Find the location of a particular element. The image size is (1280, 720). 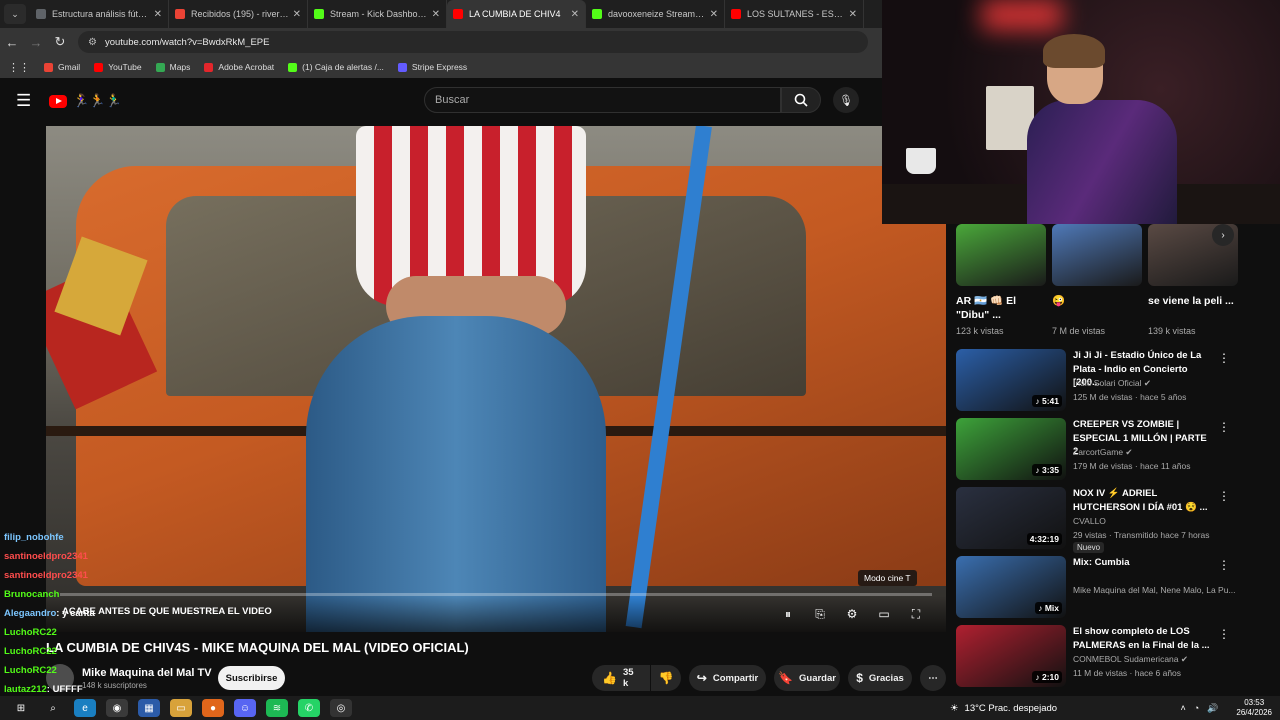

wifi-icon: ◔ is located at coordinates (1196, 708).